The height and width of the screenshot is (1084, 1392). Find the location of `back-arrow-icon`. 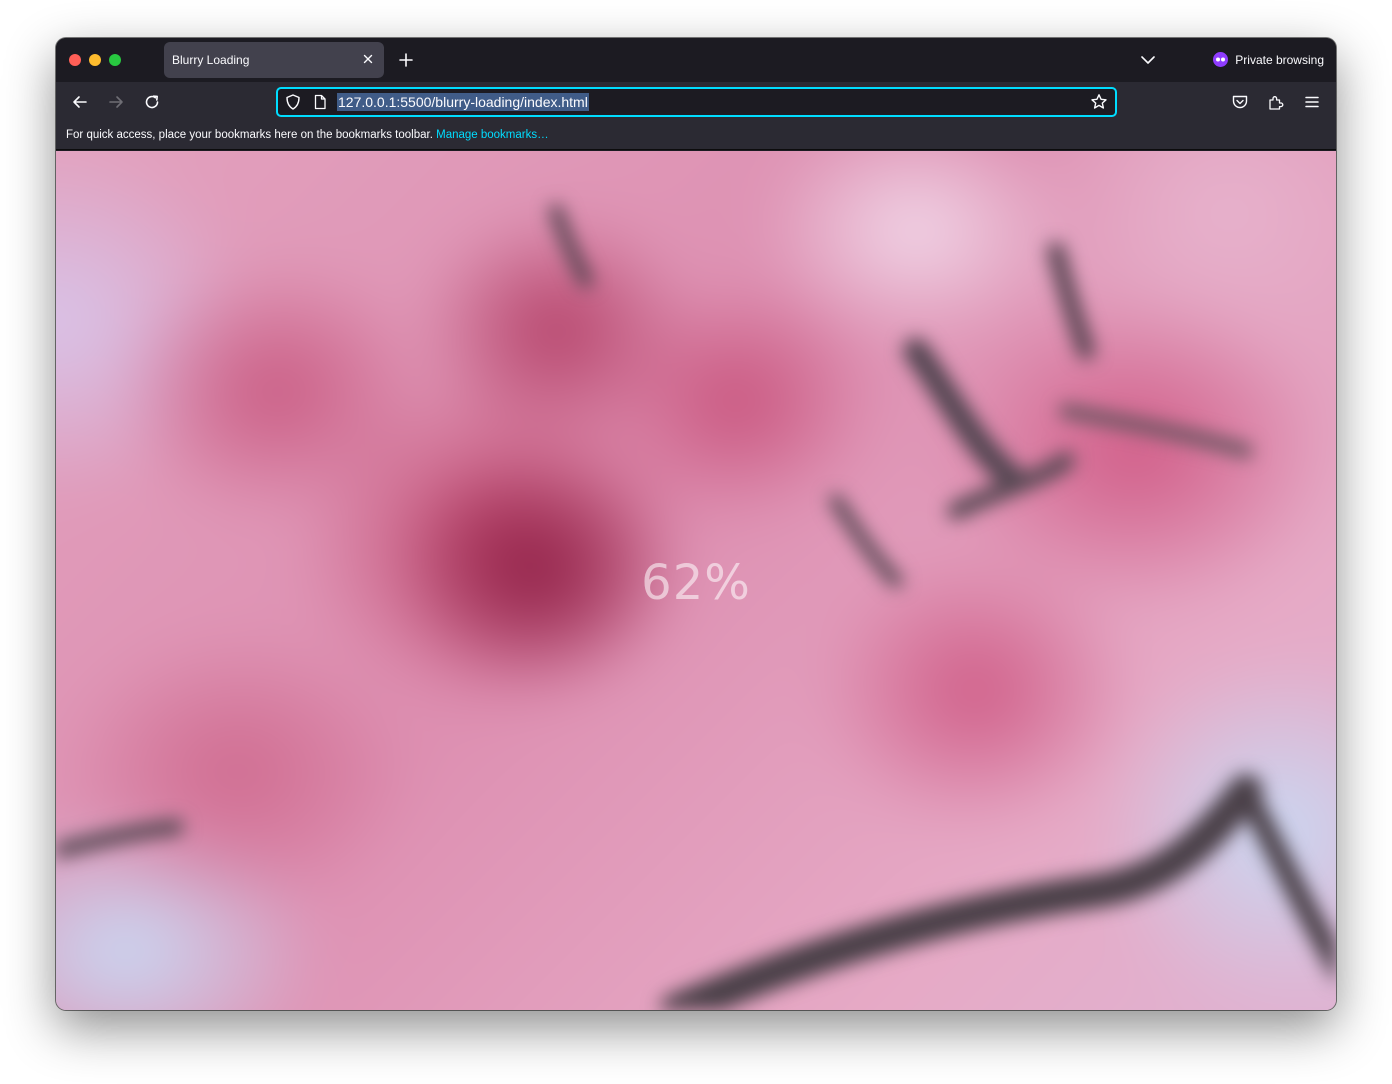

back-arrow-icon is located at coordinates (80, 102).